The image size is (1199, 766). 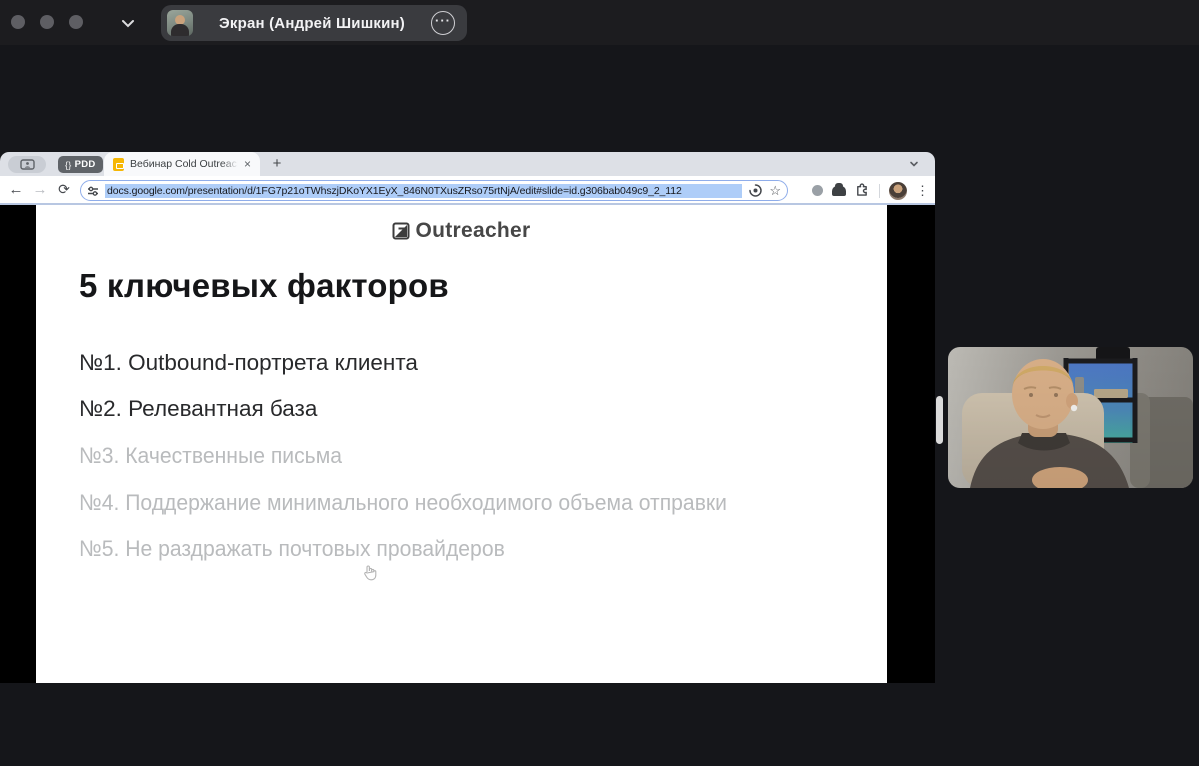 I want to click on browser-tabstrip: {} PDD Вебинар Cold Outreach в Р × +, so click(x=467, y=164).